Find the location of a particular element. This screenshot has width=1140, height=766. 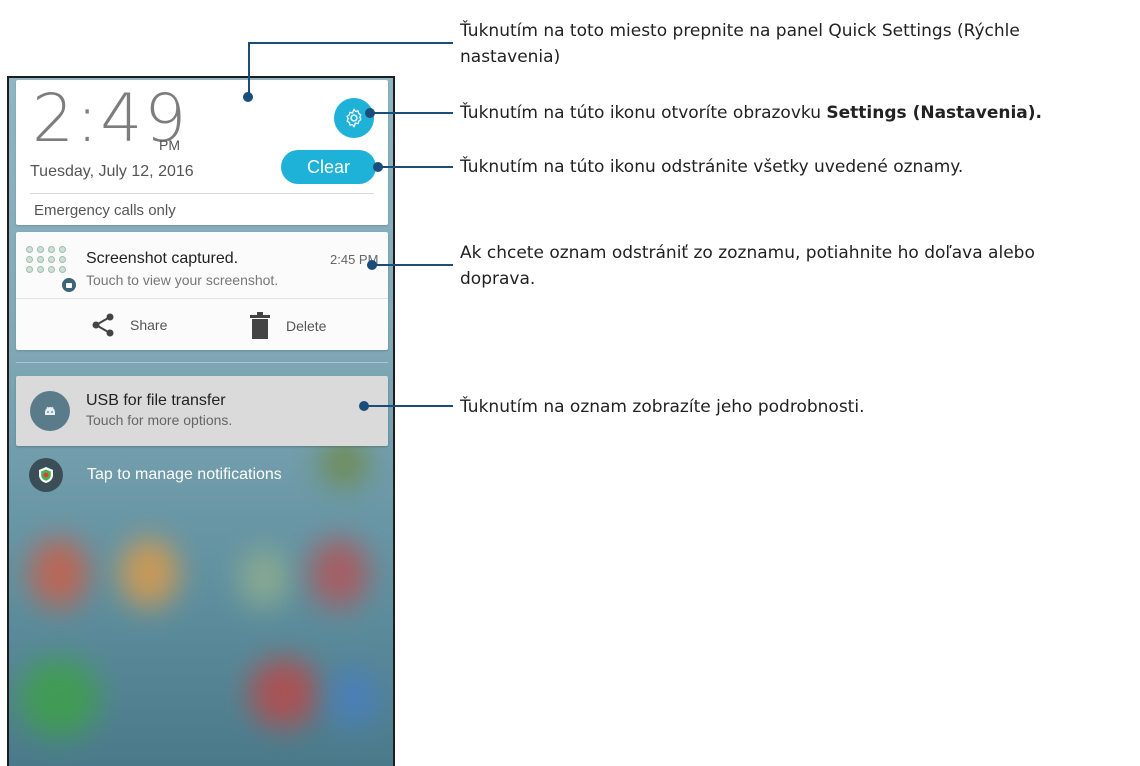

share-button: Share is located at coordinates (128, 325).